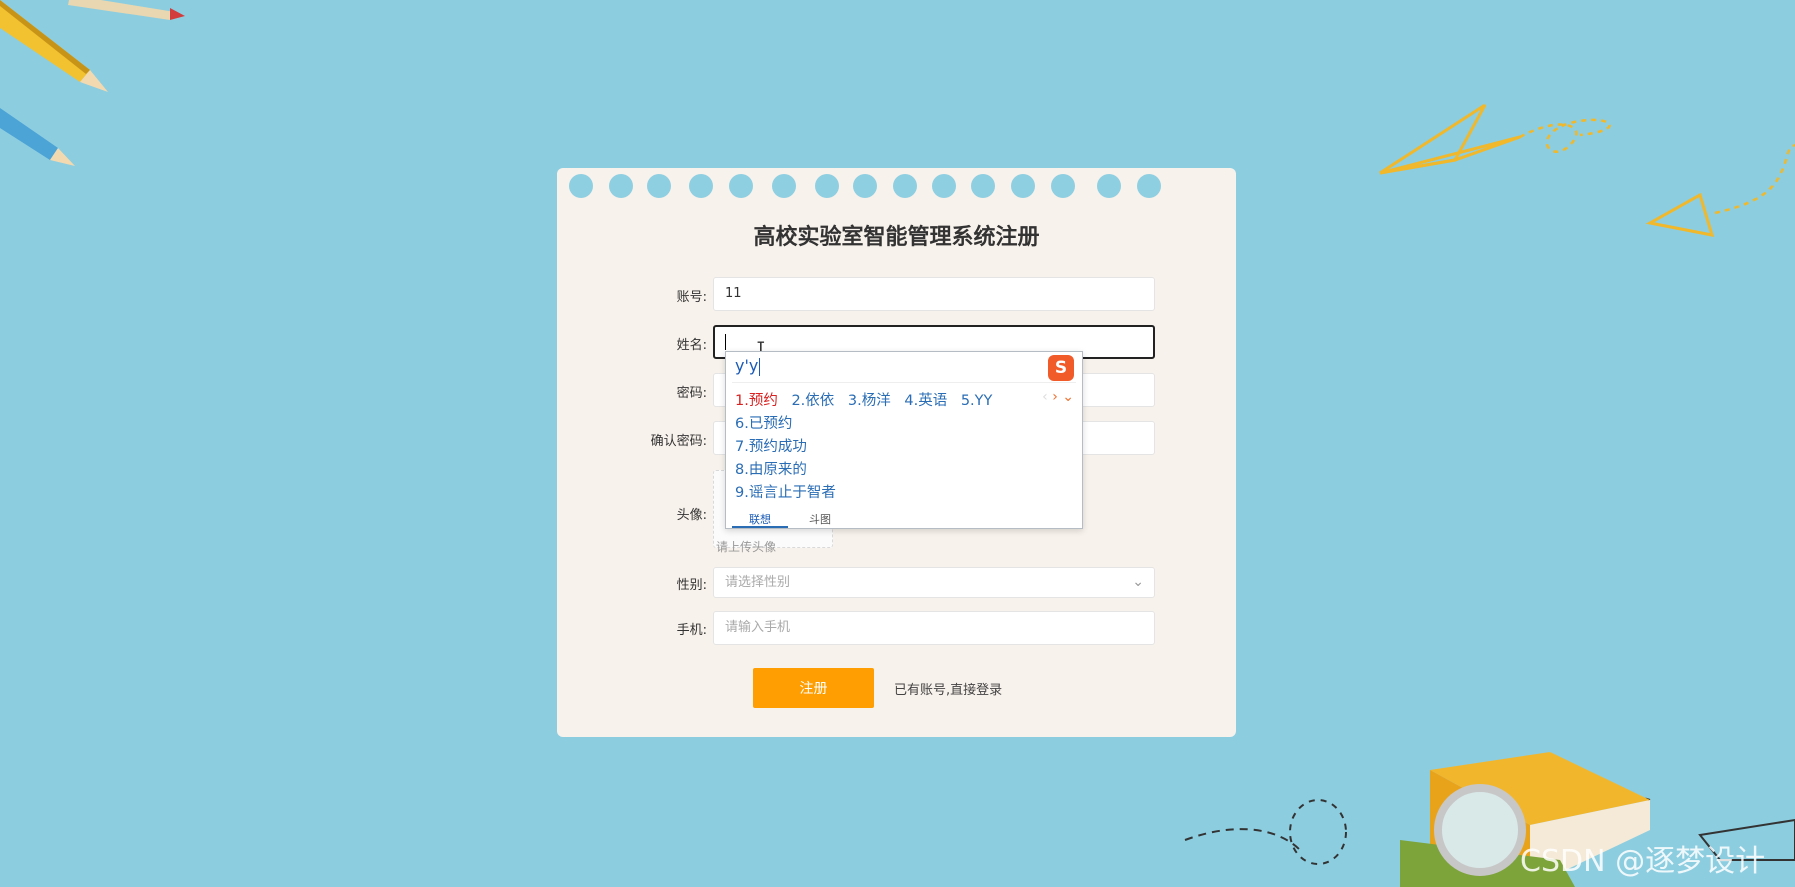 This screenshot has width=1795, height=887. What do you see at coordinates (725, 341) in the screenshot?
I see `text-caret` at bounding box center [725, 341].